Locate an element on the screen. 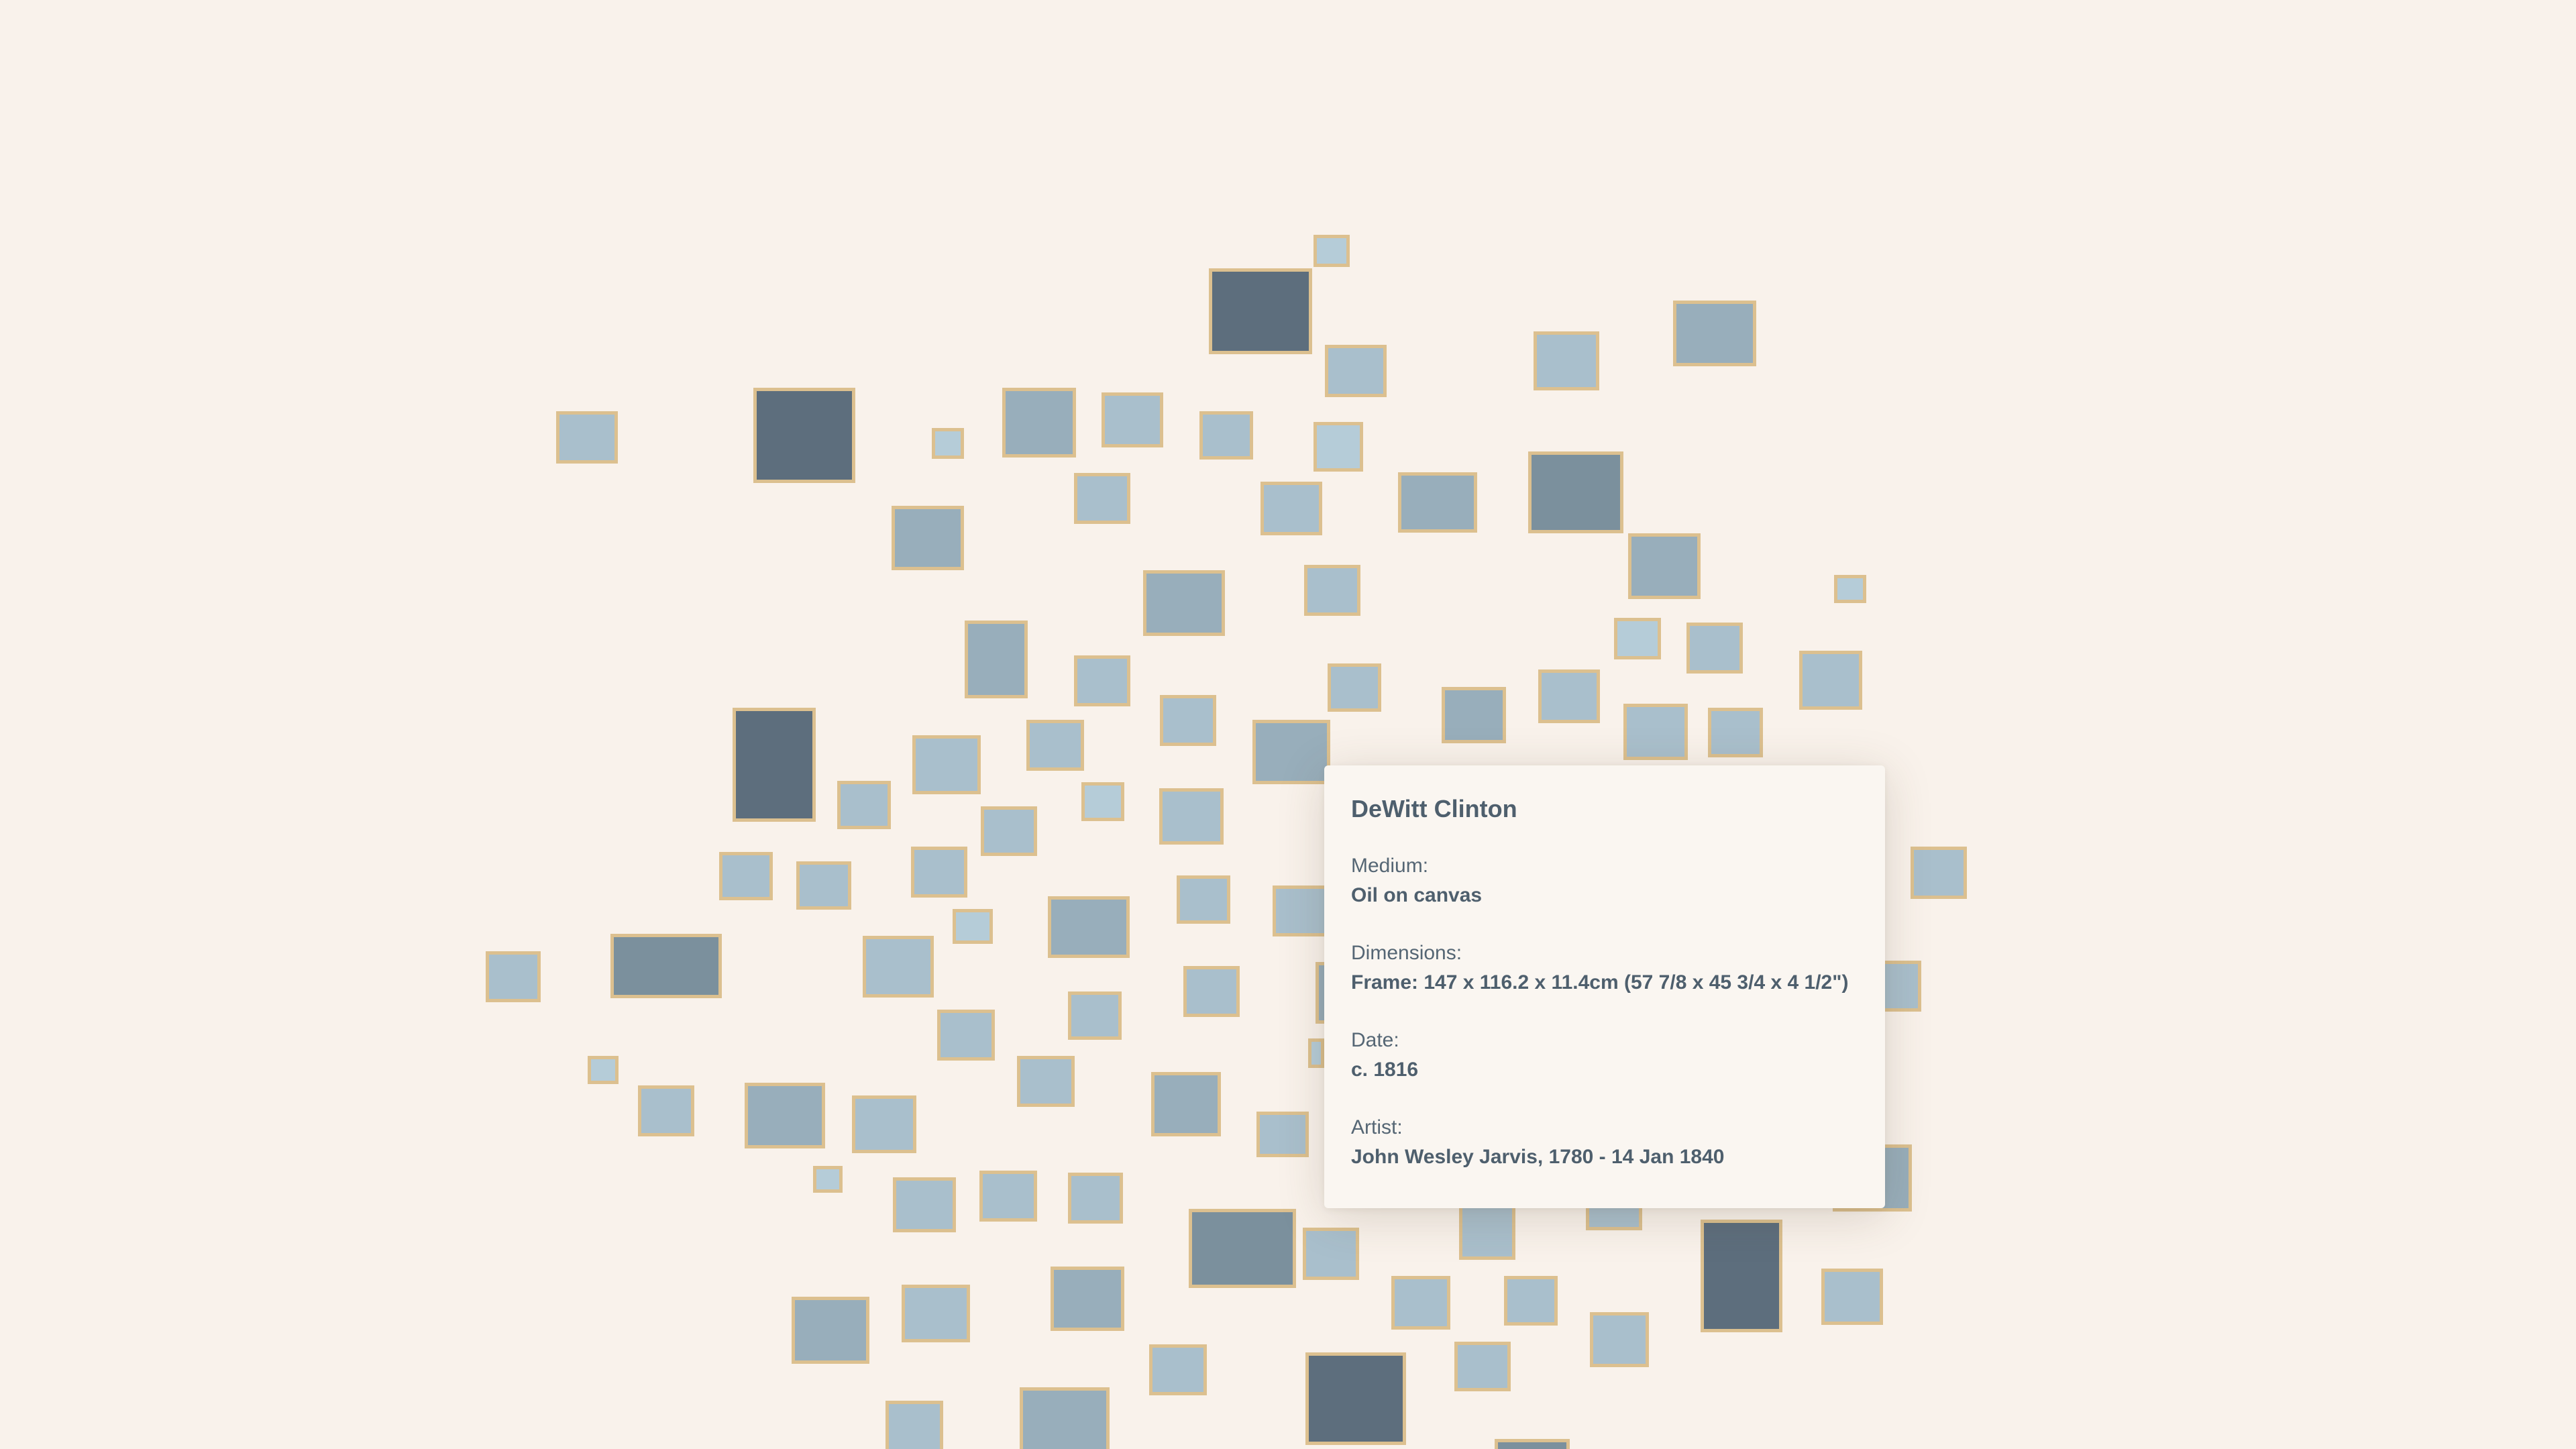 The image size is (2576, 1449). artist-value: John Wesley Jarvis, 1780 - 14 Jan 1840 is located at coordinates (1538, 1157).